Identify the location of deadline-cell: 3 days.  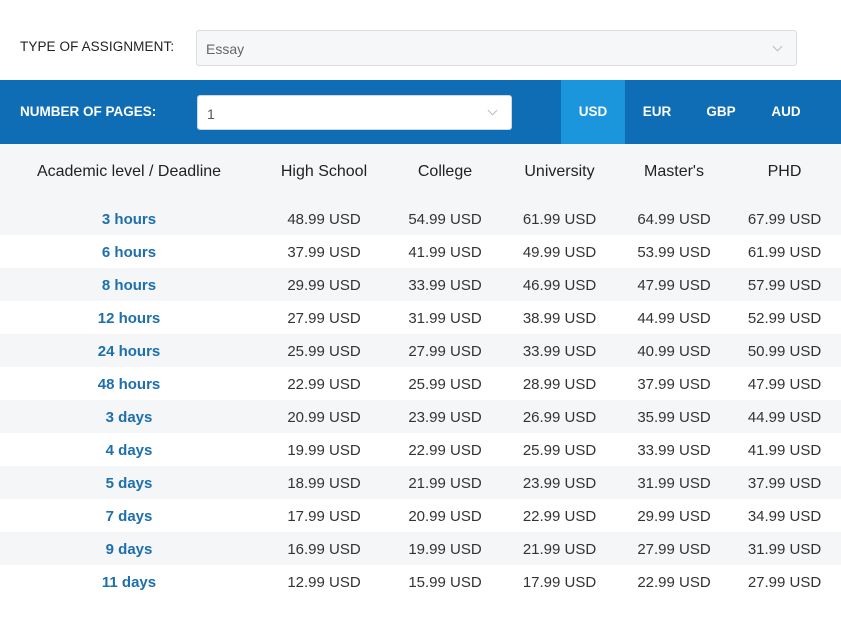
(129, 417).